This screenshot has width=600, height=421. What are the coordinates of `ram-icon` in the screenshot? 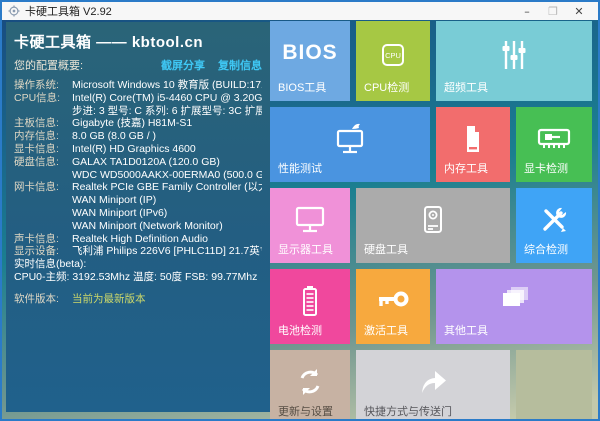 It's located at (473, 139).